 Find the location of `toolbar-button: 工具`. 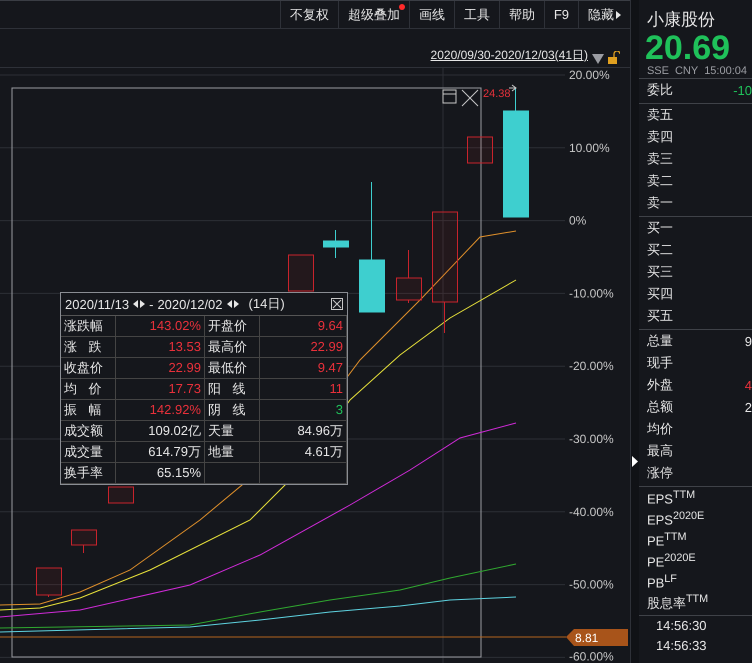

toolbar-button: 工具 is located at coordinates (476, 14).